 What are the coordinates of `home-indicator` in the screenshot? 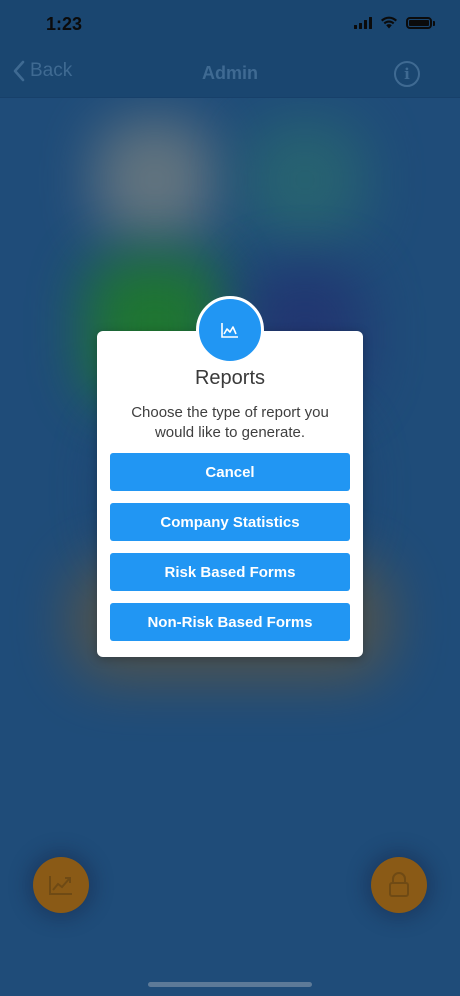 It's located at (230, 984).